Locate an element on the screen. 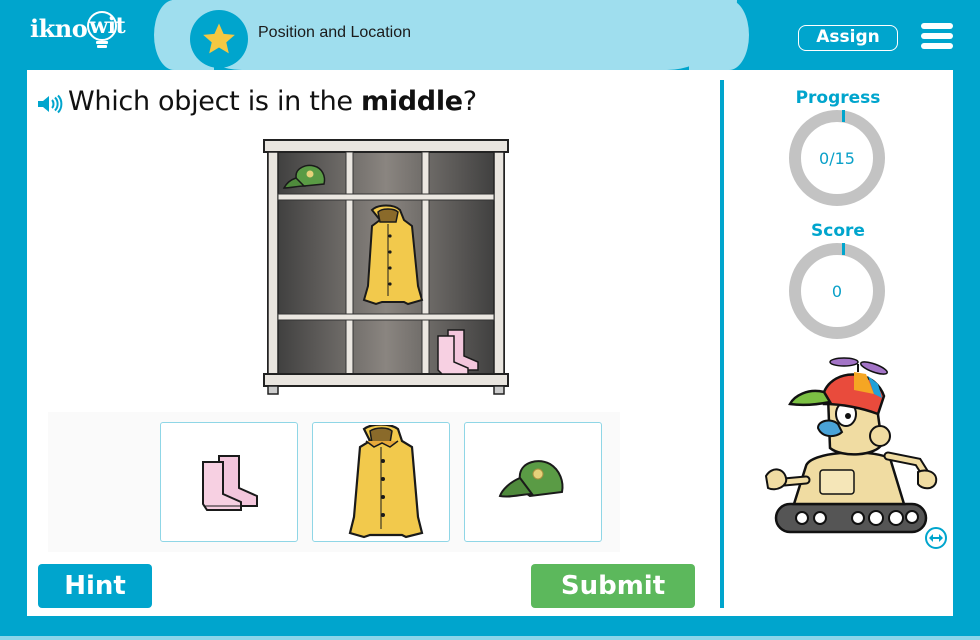 The image size is (980, 640). choice-raincoat is located at coordinates (381, 482).